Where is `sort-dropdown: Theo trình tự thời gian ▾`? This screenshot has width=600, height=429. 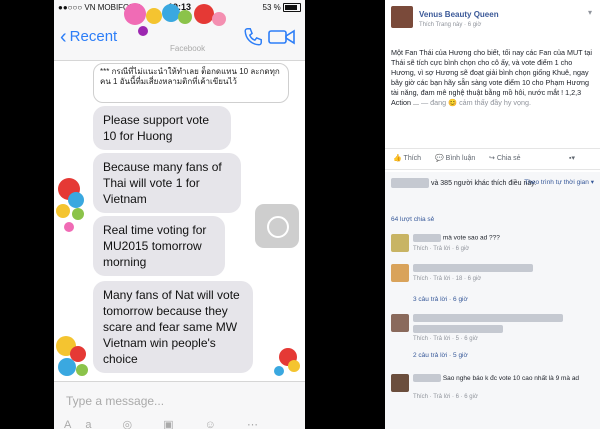 sort-dropdown: Theo trình tự thời gian ▾ is located at coordinates (559, 182).